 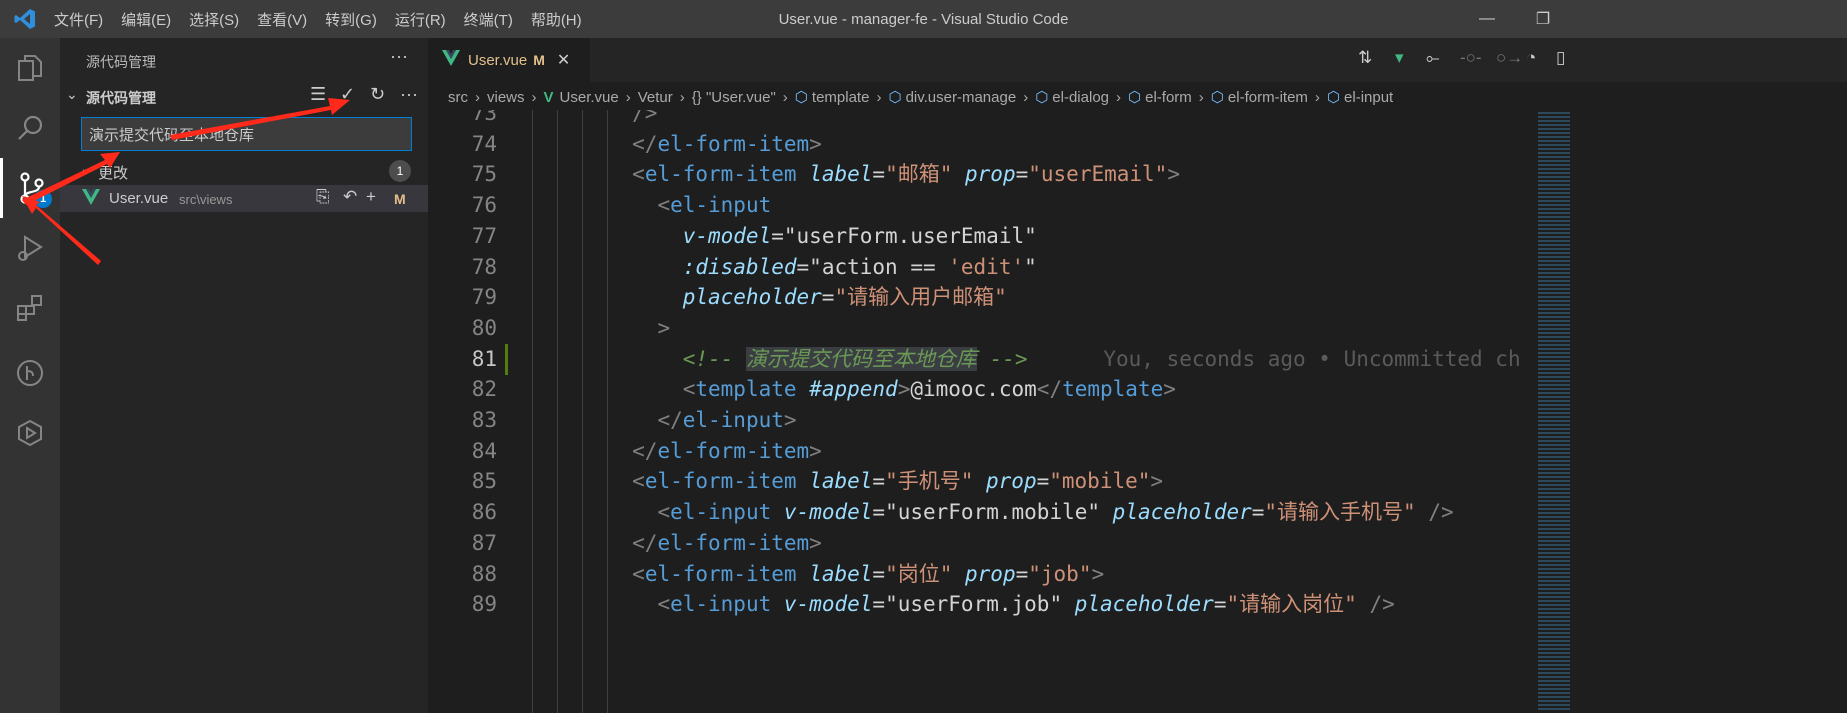 I want to click on breadcrumb-item: {} "User.vue", so click(x=734, y=97).